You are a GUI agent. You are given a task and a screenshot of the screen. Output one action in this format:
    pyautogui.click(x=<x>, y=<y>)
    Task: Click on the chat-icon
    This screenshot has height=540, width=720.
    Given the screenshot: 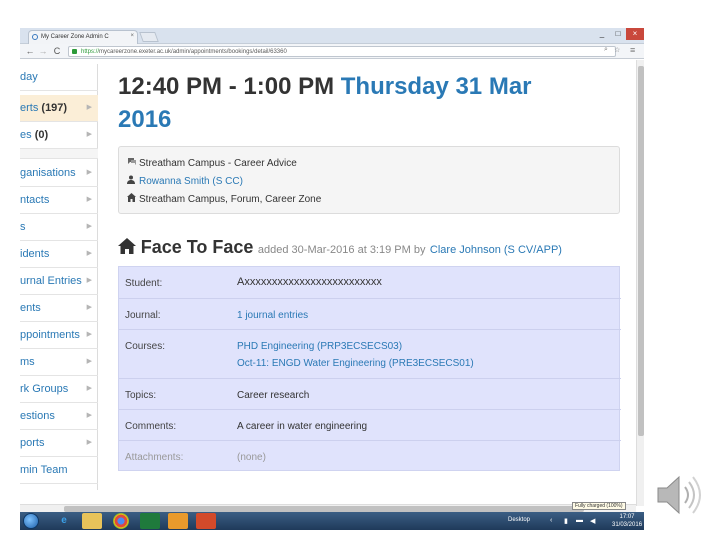 What is the action you would take?
    pyautogui.click(x=133, y=162)
    